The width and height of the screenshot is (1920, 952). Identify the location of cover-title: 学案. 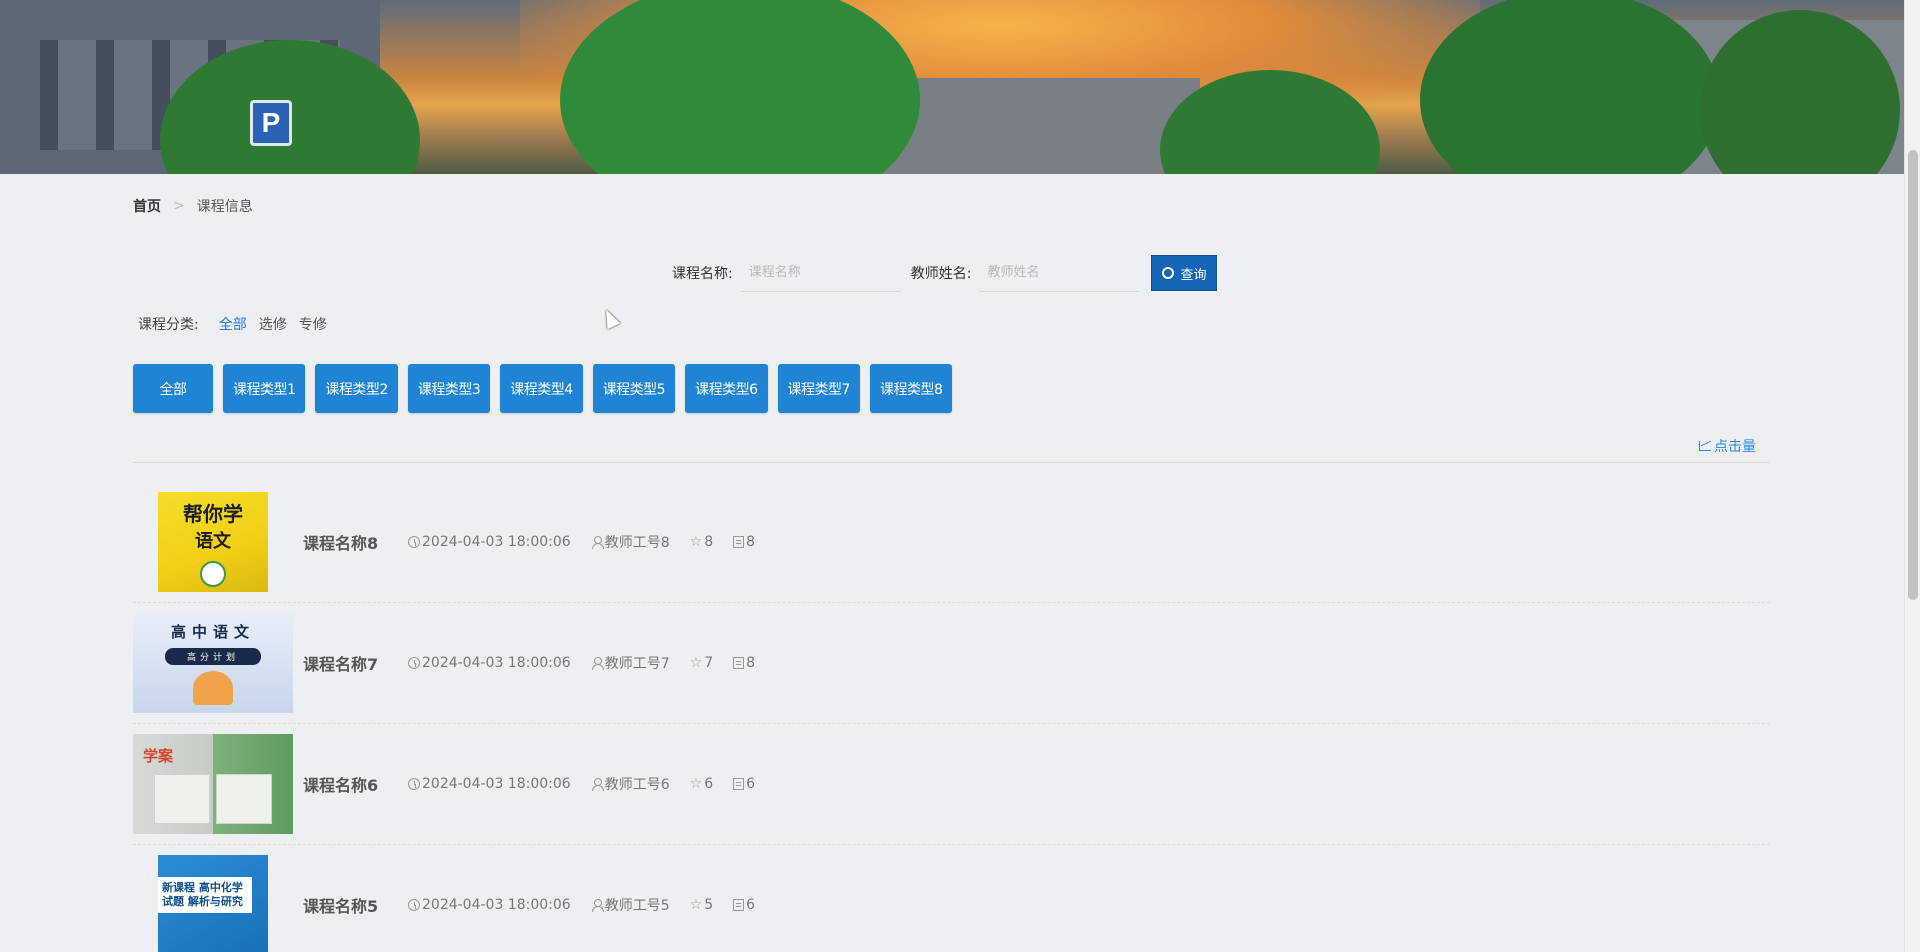
(158, 755).